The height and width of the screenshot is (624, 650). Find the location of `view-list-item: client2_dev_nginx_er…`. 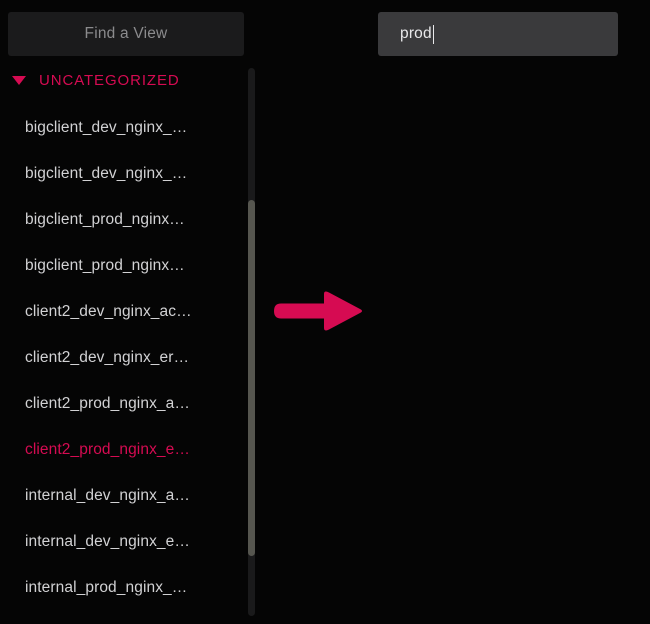

view-list-item: client2_dev_nginx_er… is located at coordinates (107, 358).